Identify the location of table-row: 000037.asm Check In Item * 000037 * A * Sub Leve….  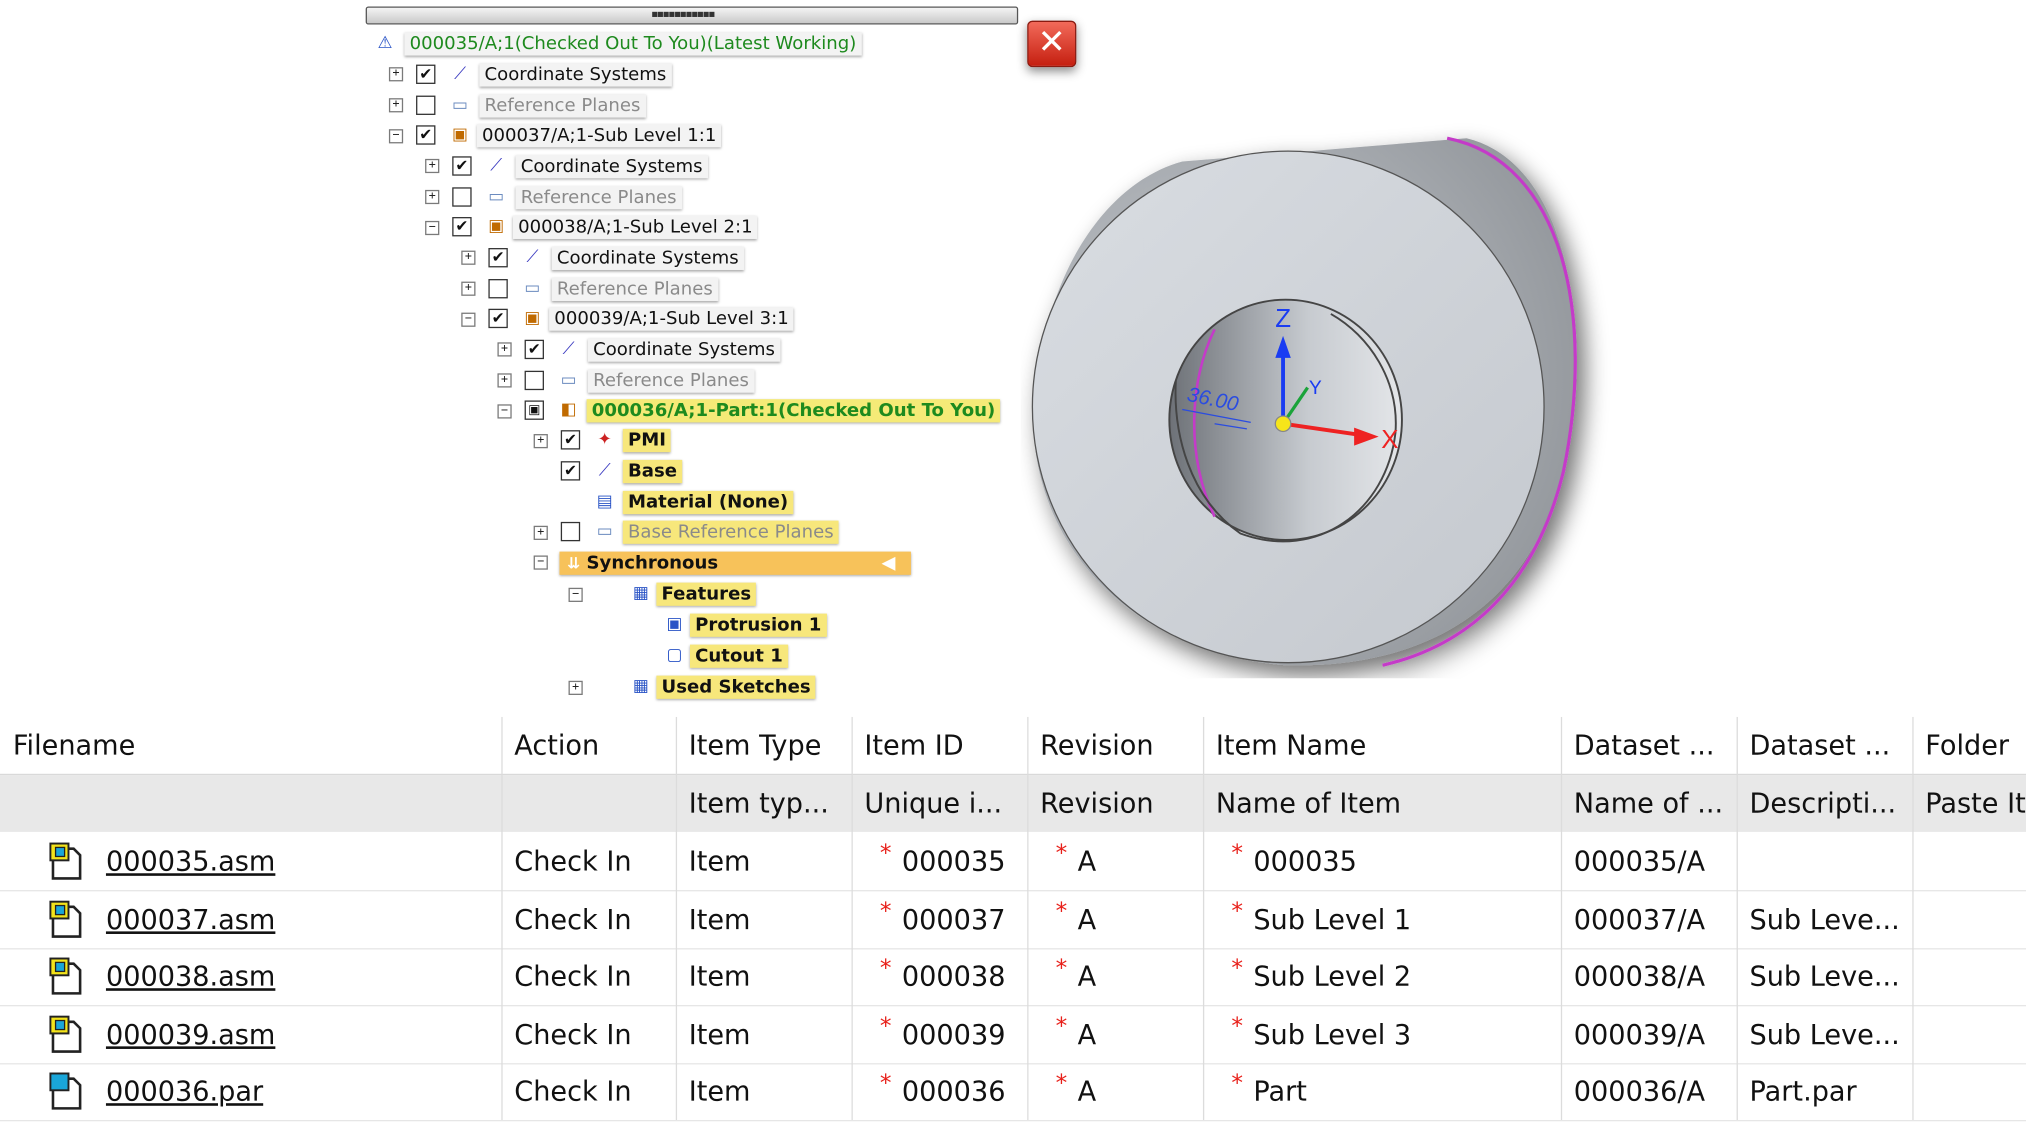
(1013, 920).